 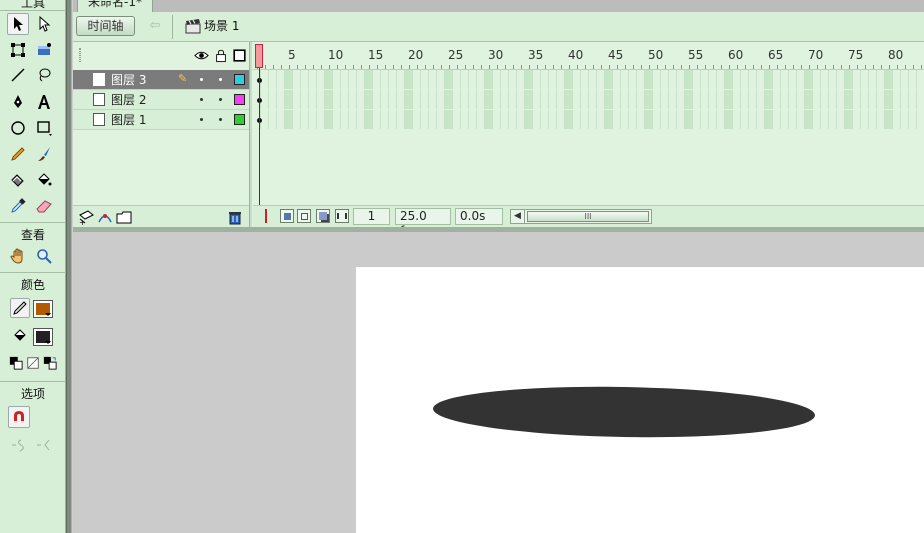 I want to click on pen-tool-button, so click(x=18, y=102).